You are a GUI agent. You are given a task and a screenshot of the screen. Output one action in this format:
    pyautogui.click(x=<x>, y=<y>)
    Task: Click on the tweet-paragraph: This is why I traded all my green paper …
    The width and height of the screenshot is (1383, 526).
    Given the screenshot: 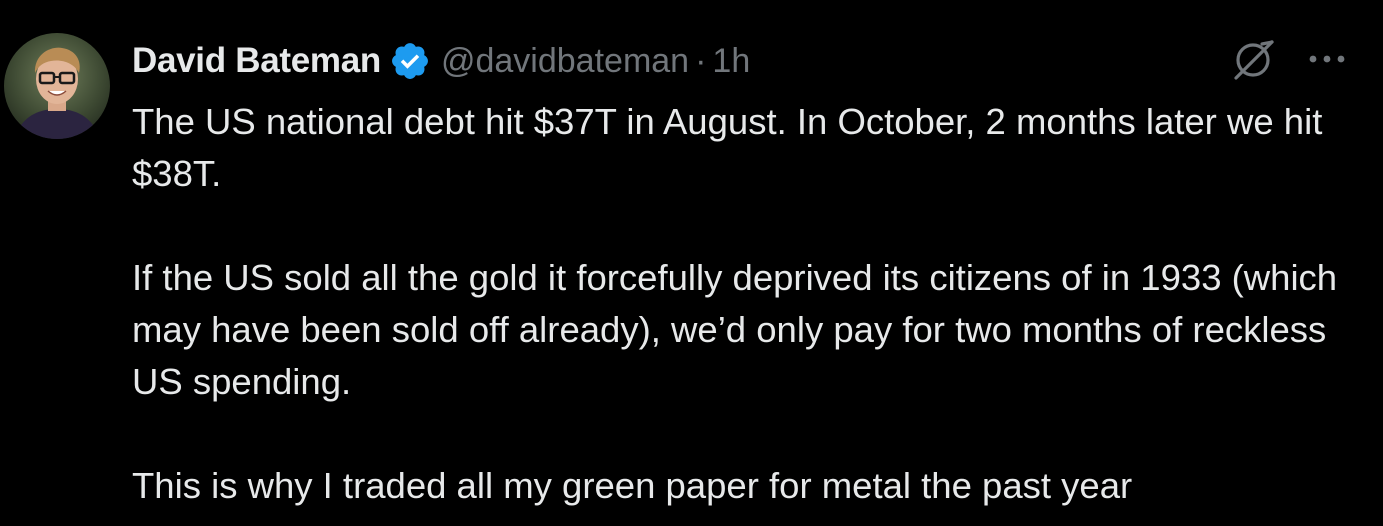 What is the action you would take?
    pyautogui.click(x=632, y=485)
    